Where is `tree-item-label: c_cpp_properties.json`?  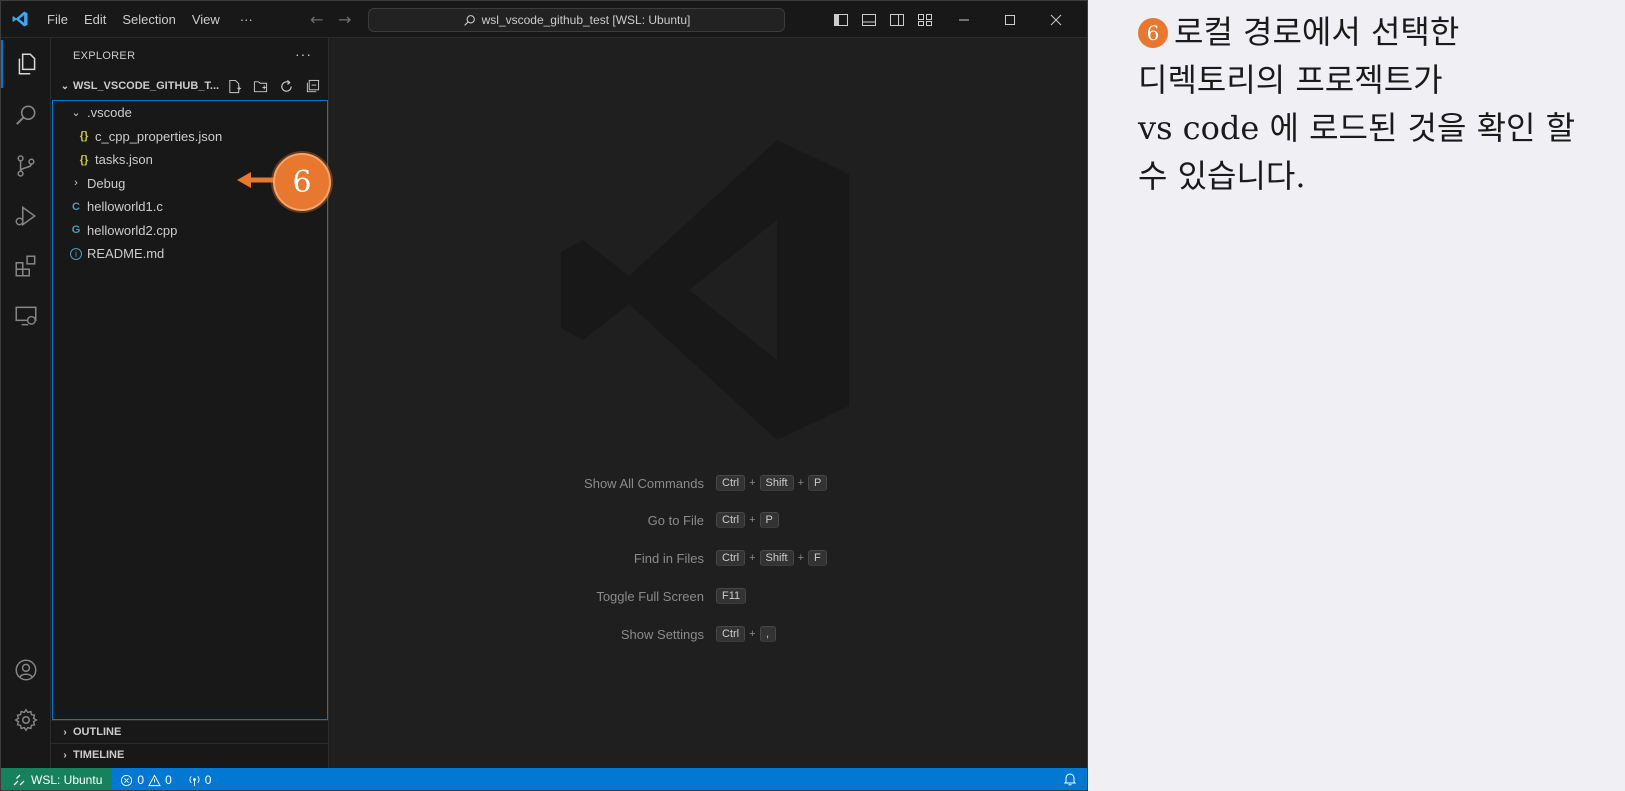
tree-item-label: c_cpp_properties.json is located at coordinates (159, 136).